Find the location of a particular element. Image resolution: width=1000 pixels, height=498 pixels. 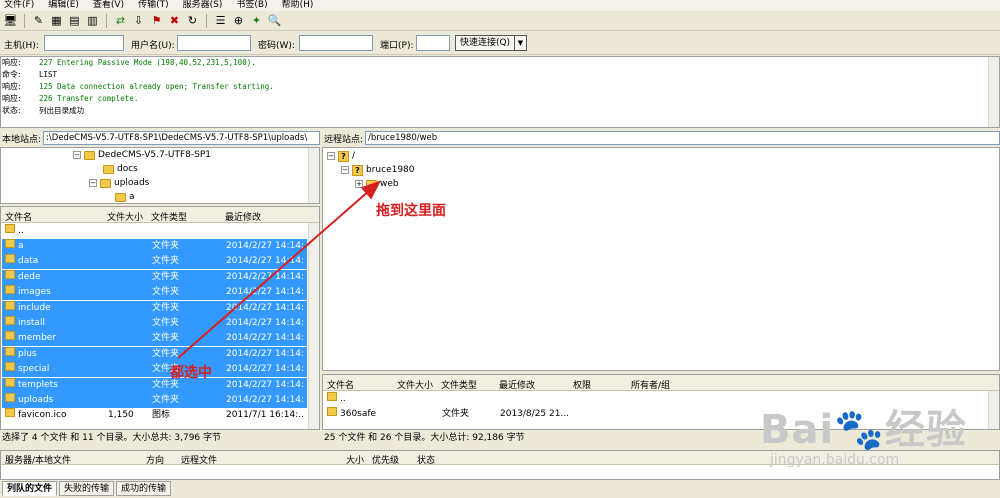

tree-node: + web is located at coordinates (377, 184).